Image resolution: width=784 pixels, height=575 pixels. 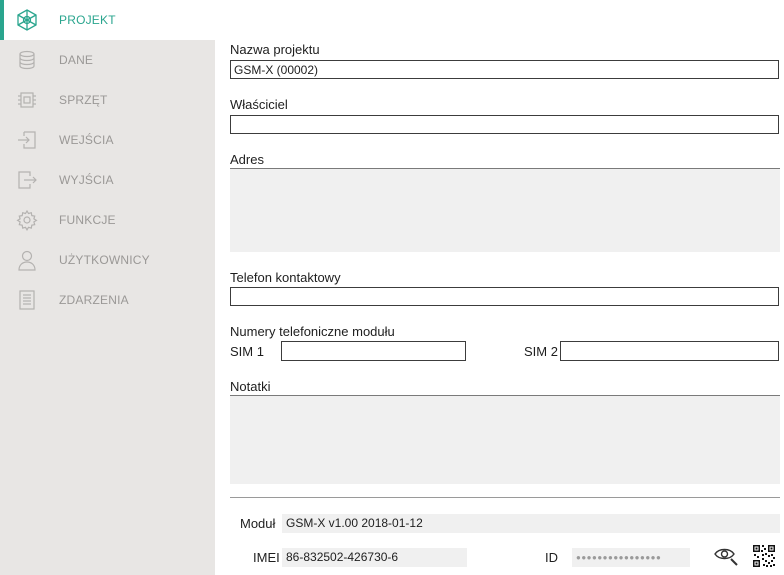 What do you see at coordinates (259, 104) in the screenshot?
I see `owner-label: Właściciel` at bounding box center [259, 104].